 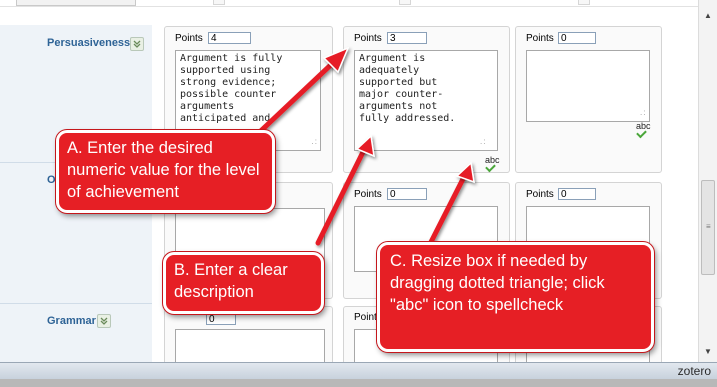 What do you see at coordinates (341, 195) in the screenshot?
I see `arrow-to-description` at bounding box center [341, 195].